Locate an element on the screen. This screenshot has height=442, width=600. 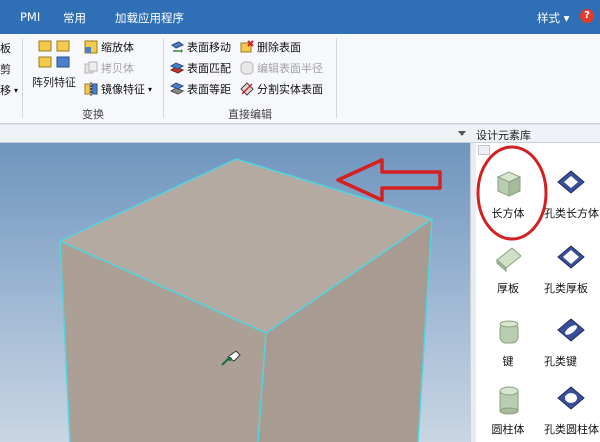
library-item-label: 孔类圆柱体 is located at coordinates (571, 429).